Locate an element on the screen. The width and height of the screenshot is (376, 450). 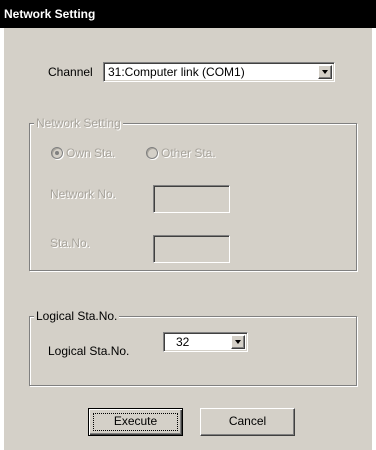
other-sta-label: Other Sta. is located at coordinates (188, 153).